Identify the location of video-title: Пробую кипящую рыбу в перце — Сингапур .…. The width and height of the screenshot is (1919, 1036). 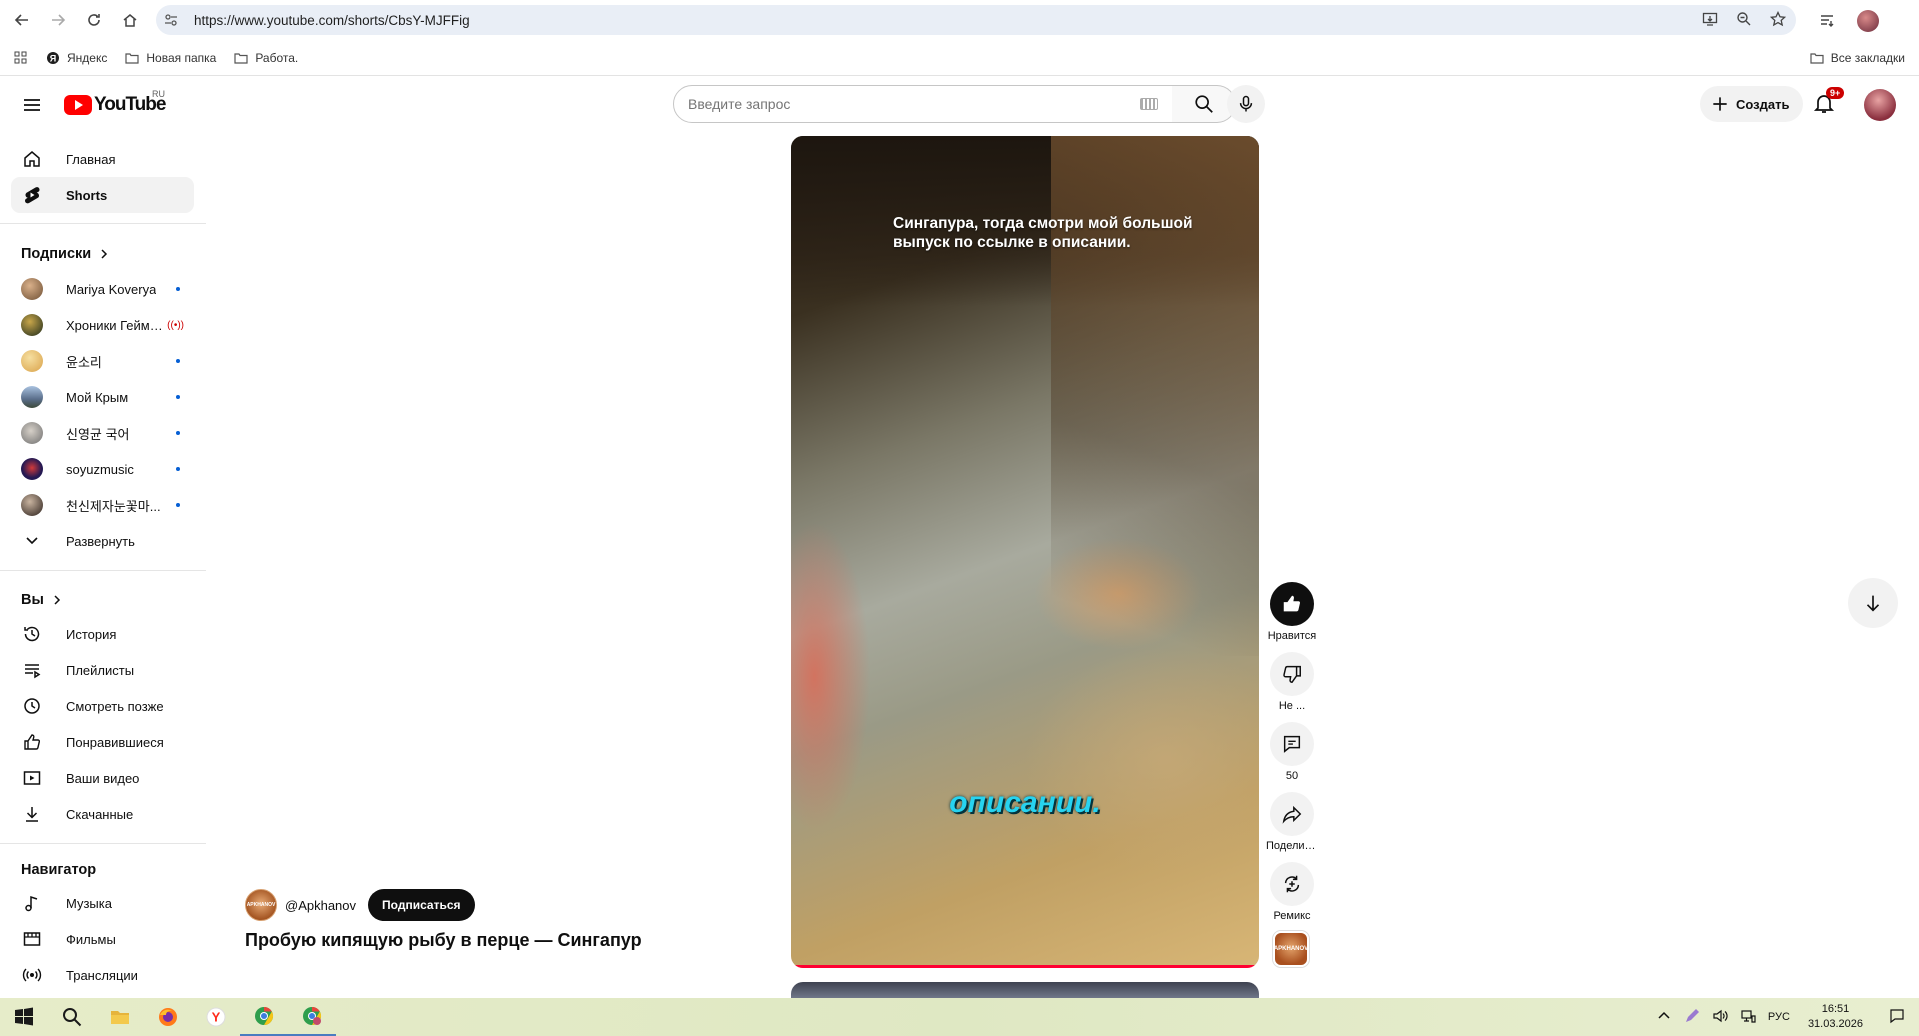
(445, 940).